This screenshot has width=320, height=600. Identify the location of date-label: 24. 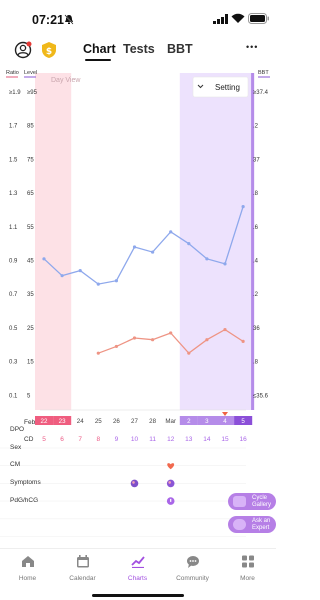
(80, 421).